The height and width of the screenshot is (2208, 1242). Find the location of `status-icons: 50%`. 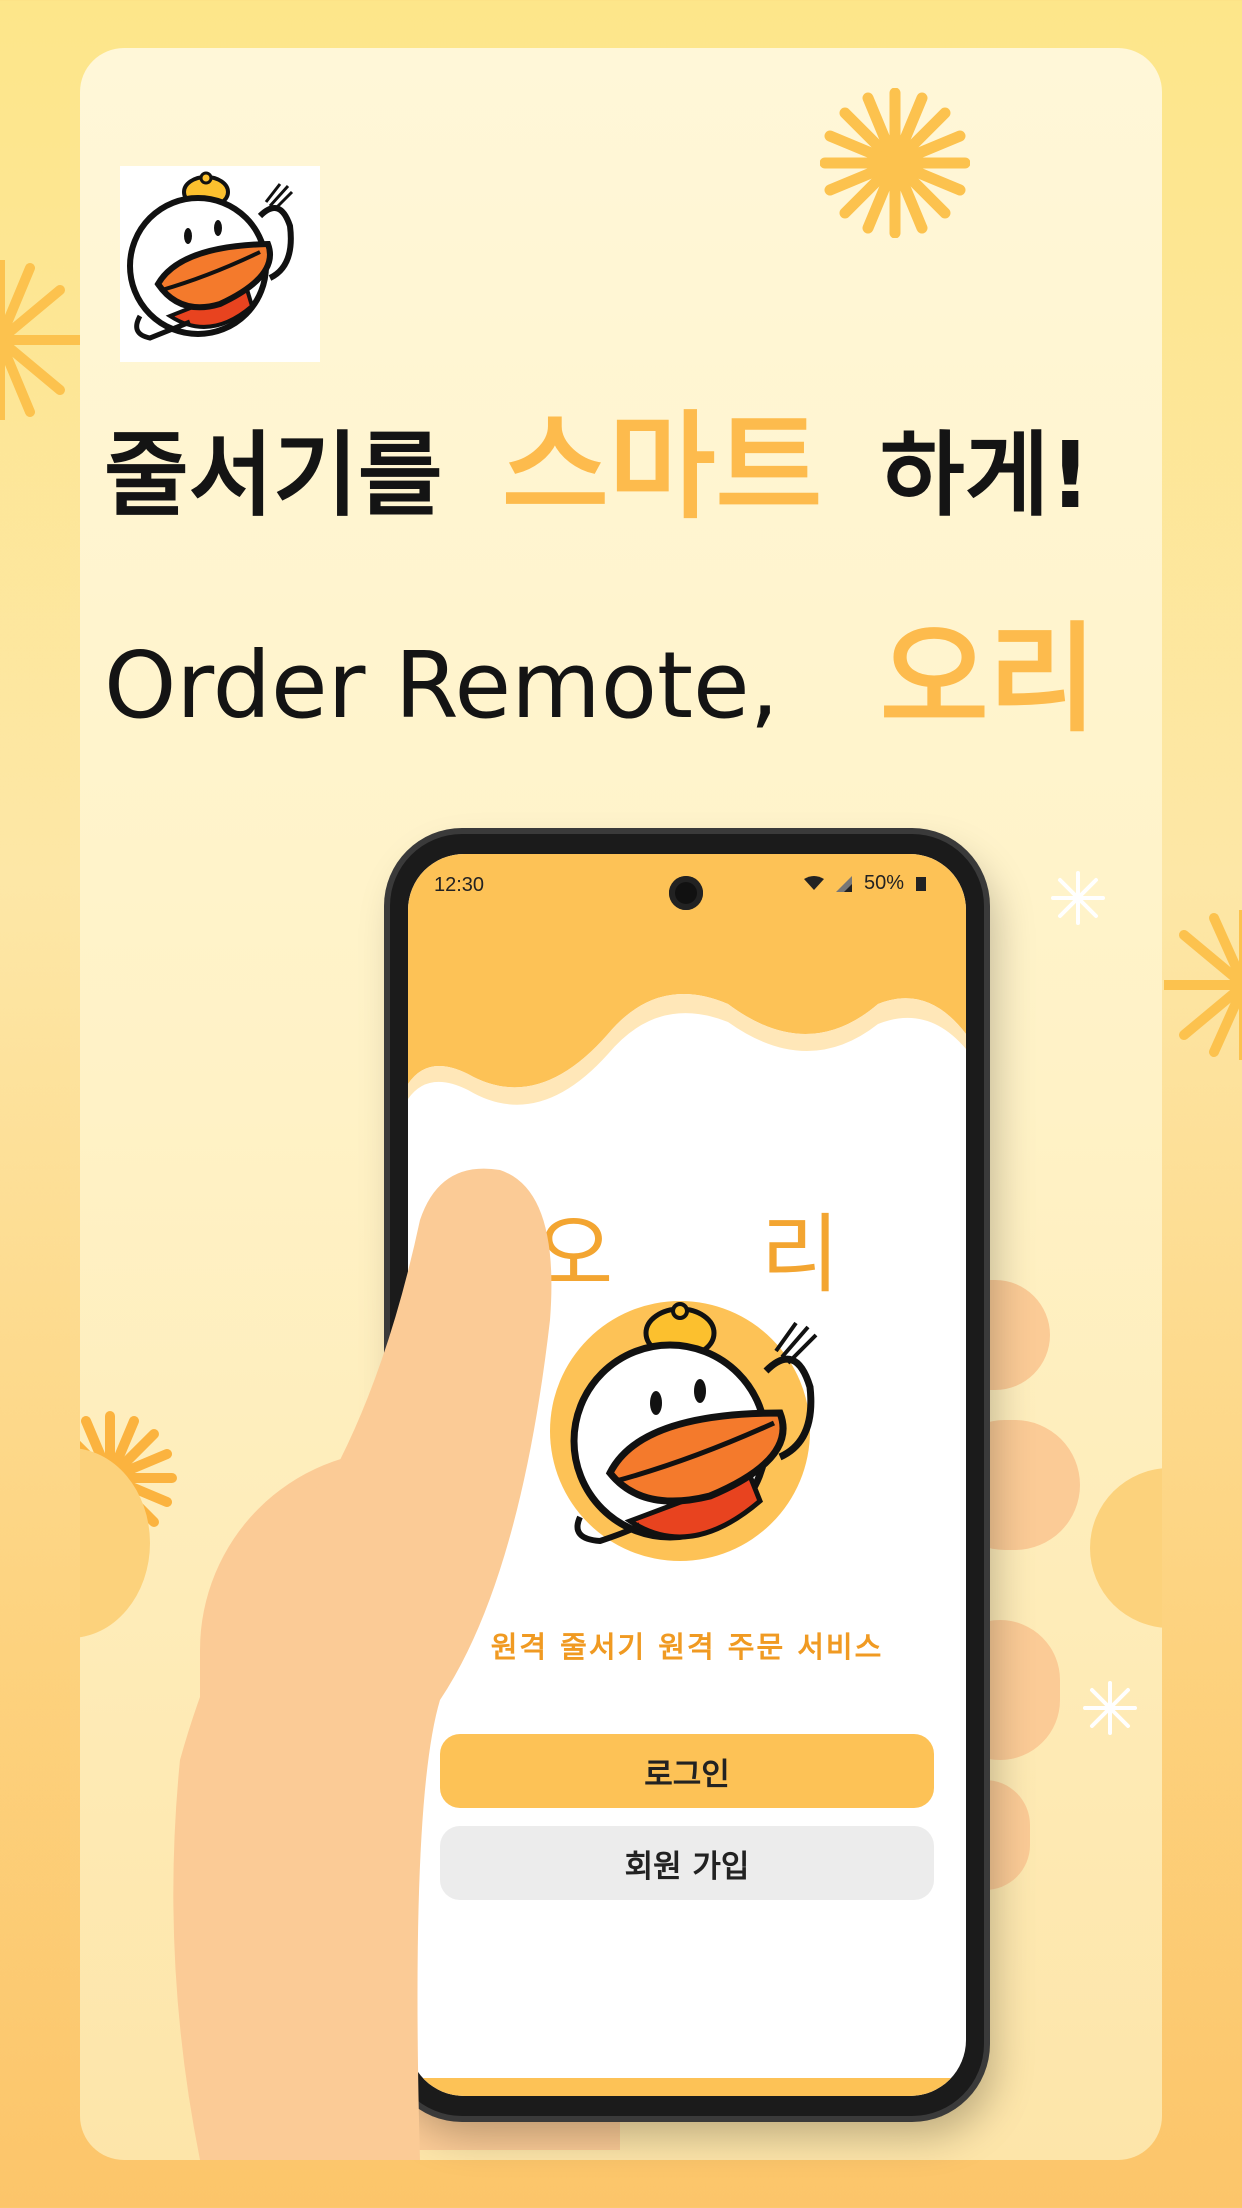

status-icons: 50% is located at coordinates (864, 883).